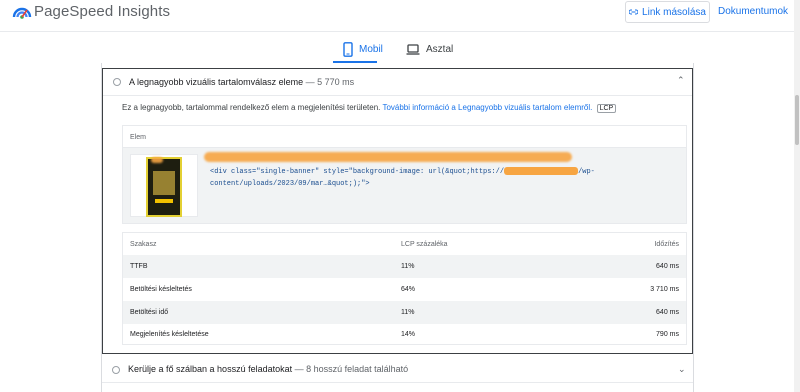  What do you see at coordinates (586, 172) in the screenshot?
I see `snippet-line-1-end: /wp-` at bounding box center [586, 172].